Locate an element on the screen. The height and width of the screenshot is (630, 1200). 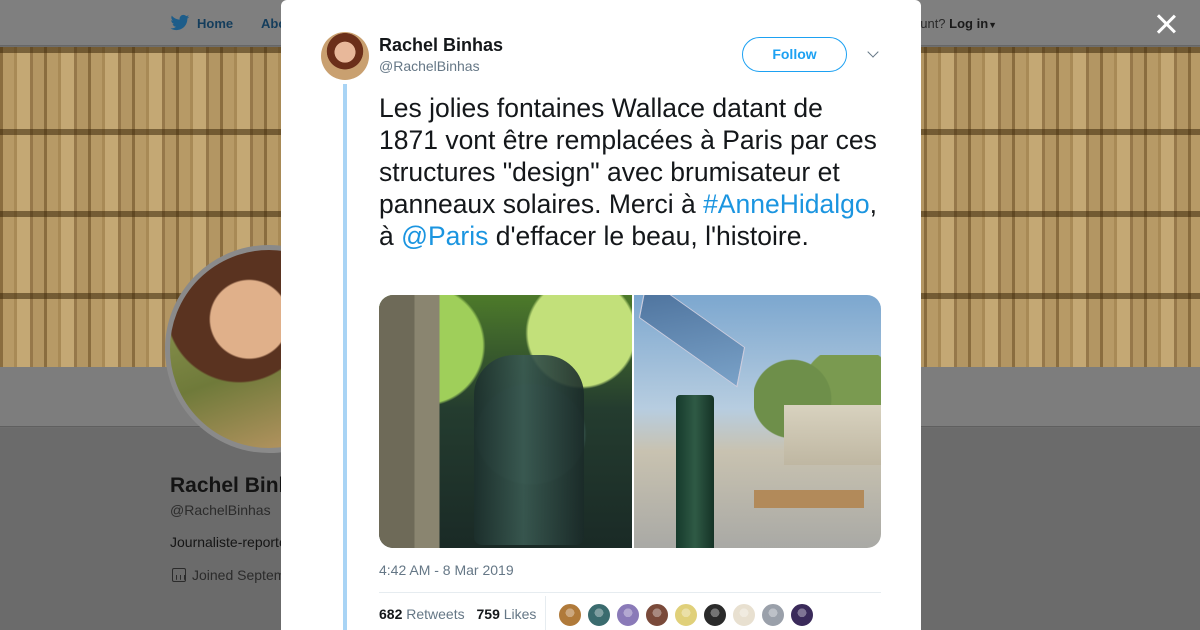
photo-solar-panel is located at coordinates (692, 341).